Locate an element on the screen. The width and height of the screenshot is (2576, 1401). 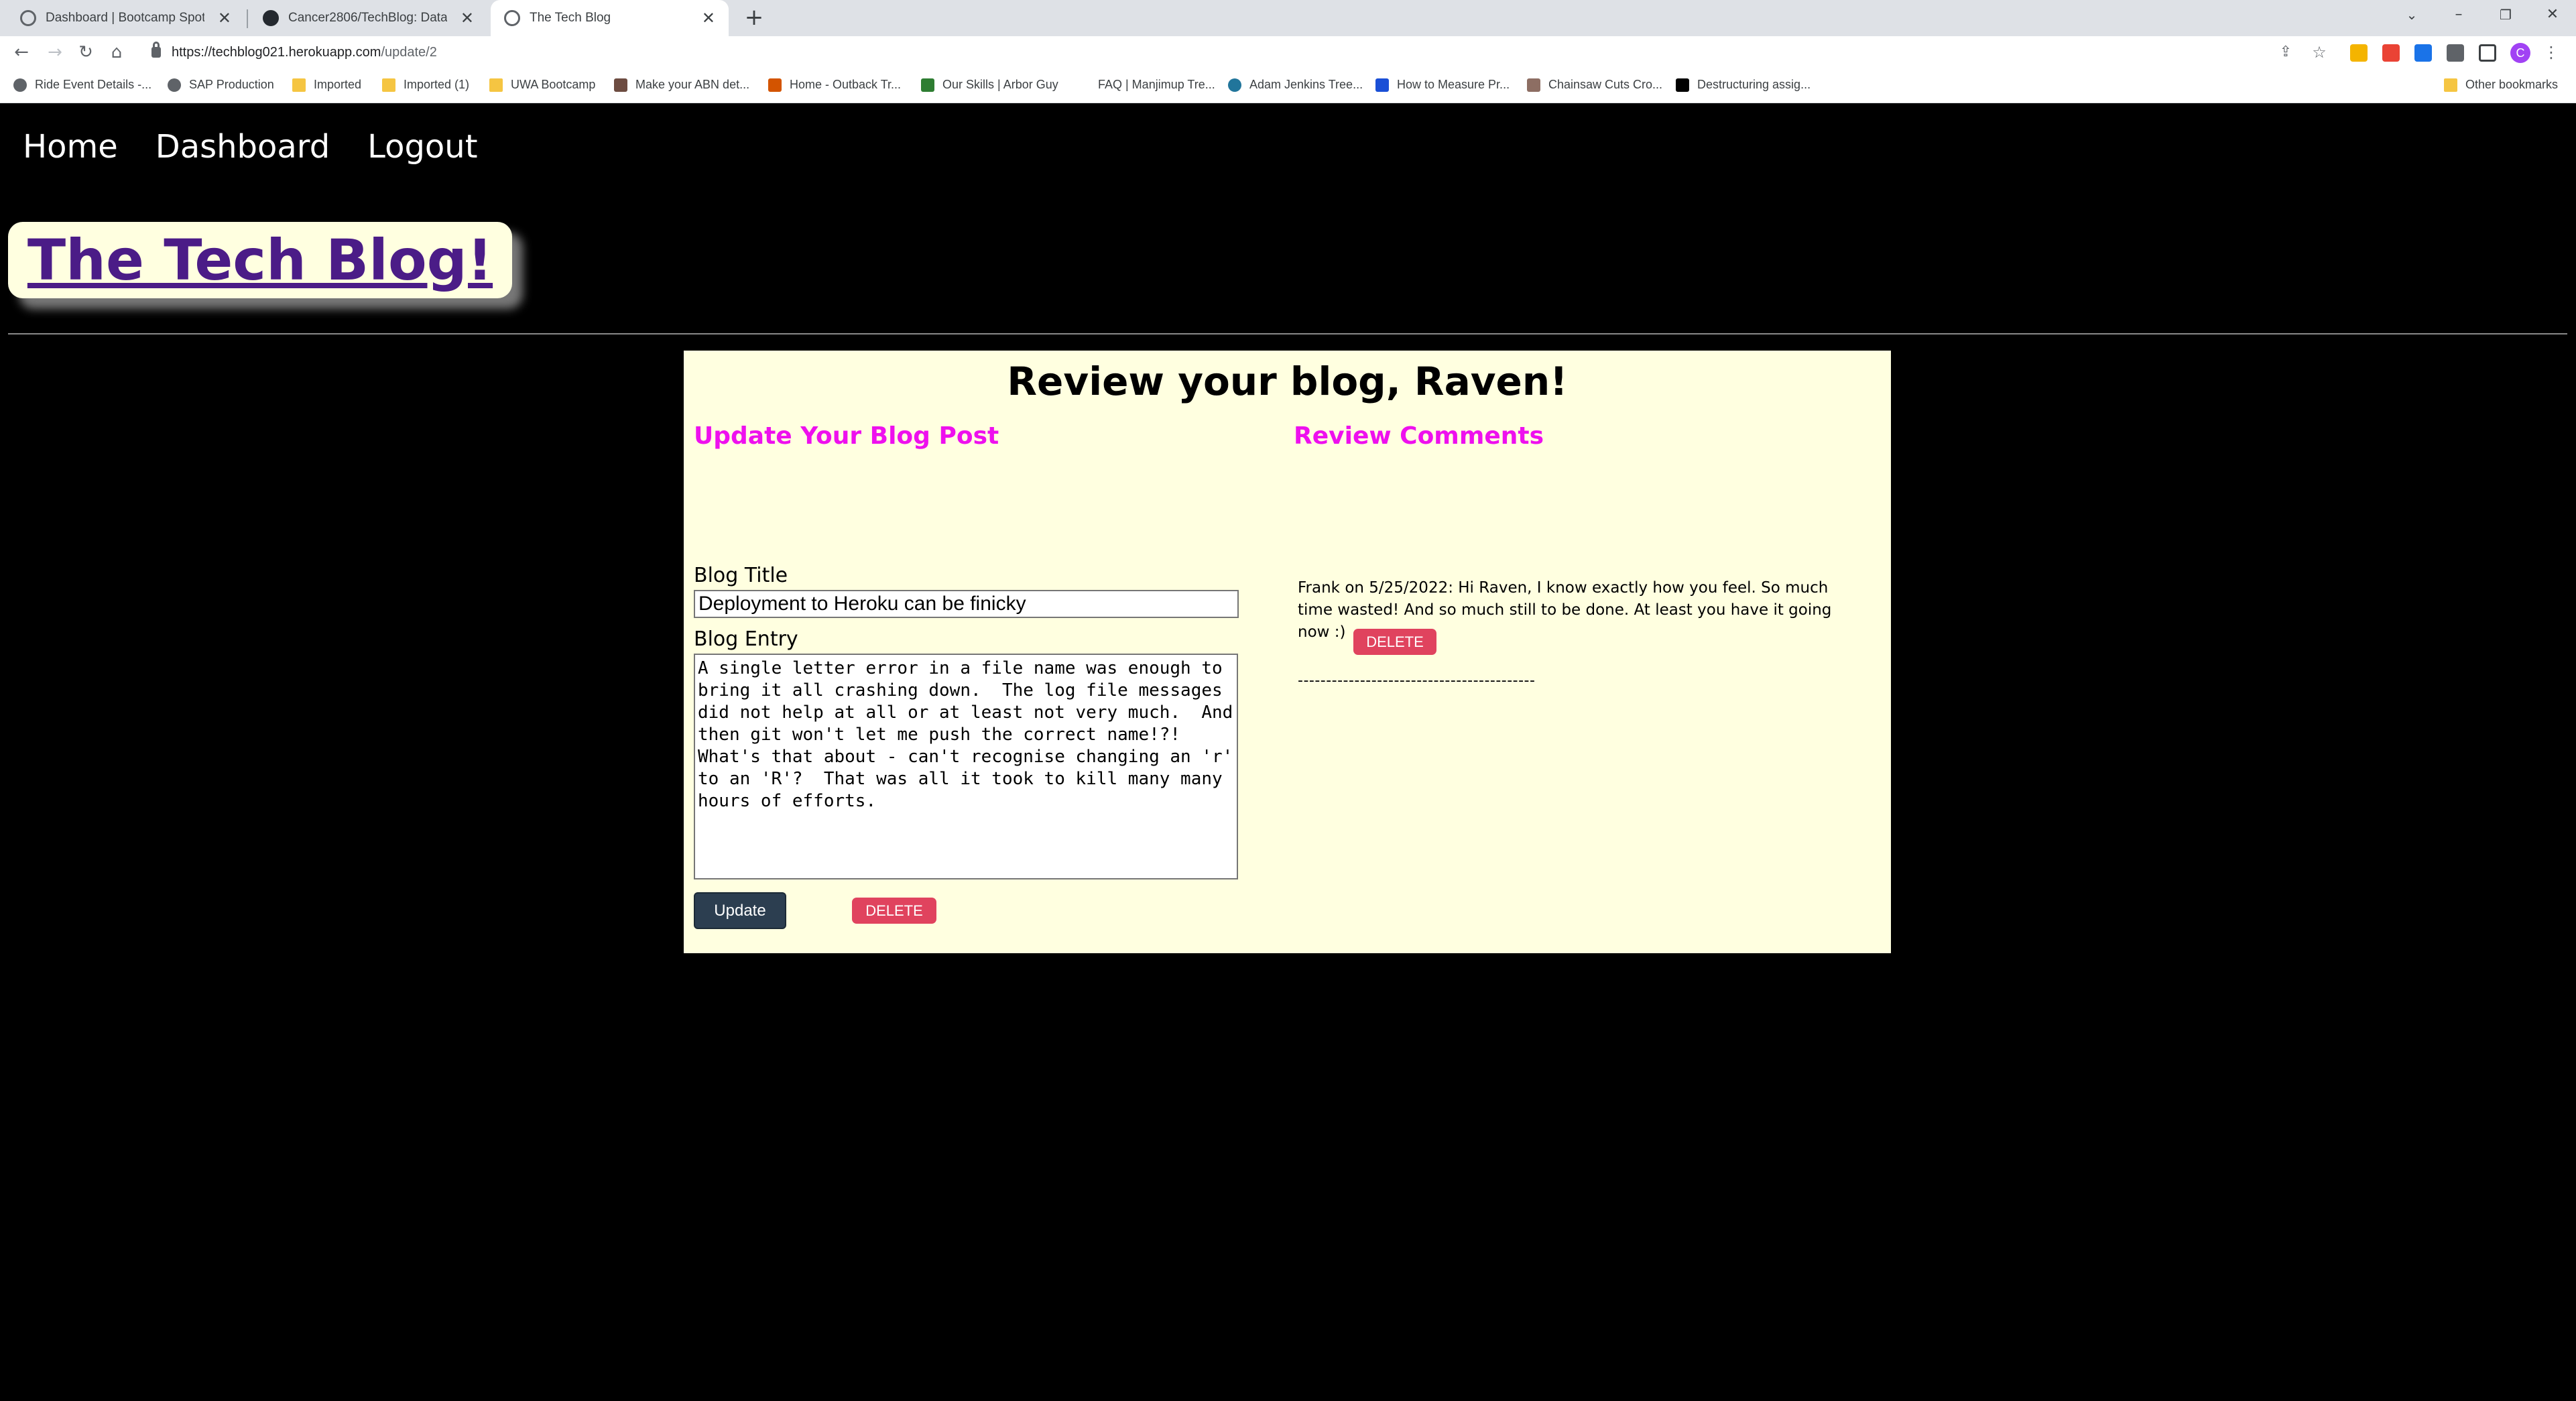
home-icon: ⌂ is located at coordinates (117, 52).